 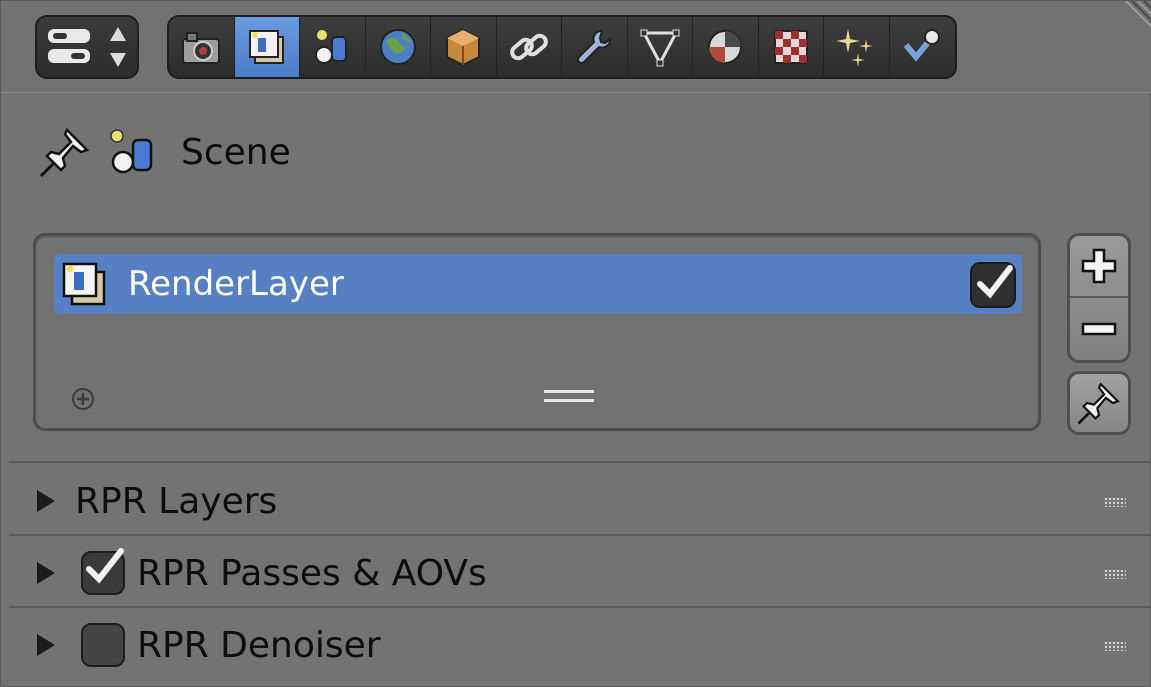 I want to click on panel-title: RPR Denoiser, so click(x=259, y=645).